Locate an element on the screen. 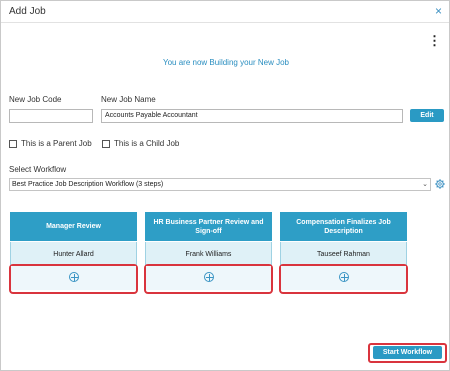  parent-job-checkbox is located at coordinates (13, 143).